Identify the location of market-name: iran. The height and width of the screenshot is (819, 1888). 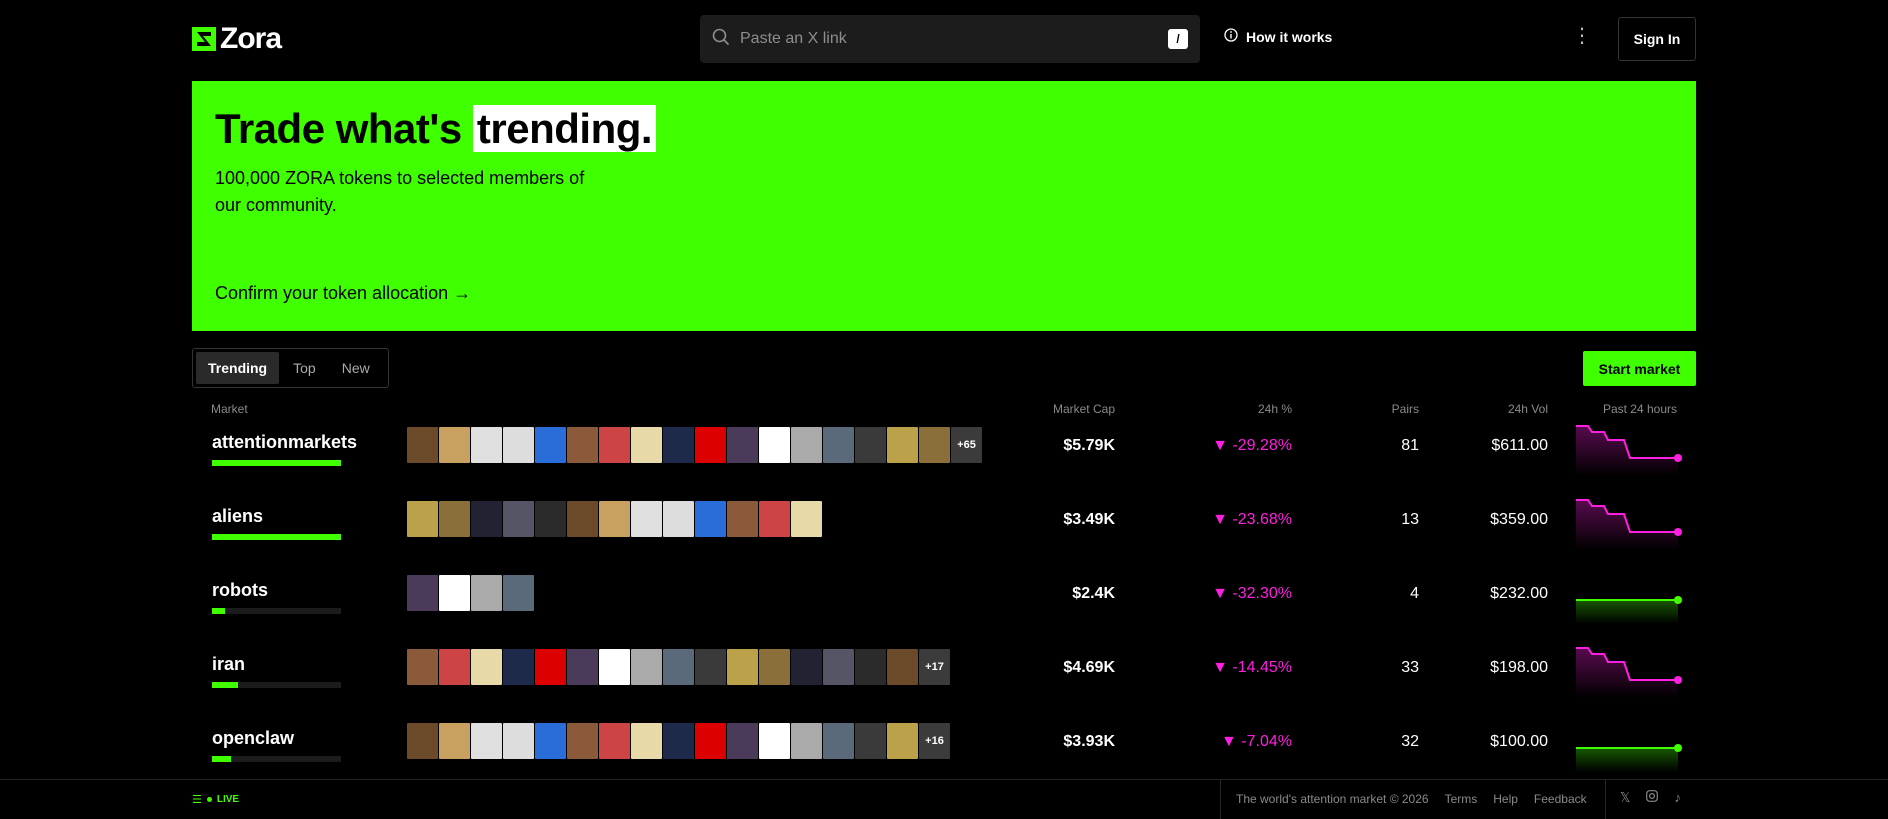
(228, 664).